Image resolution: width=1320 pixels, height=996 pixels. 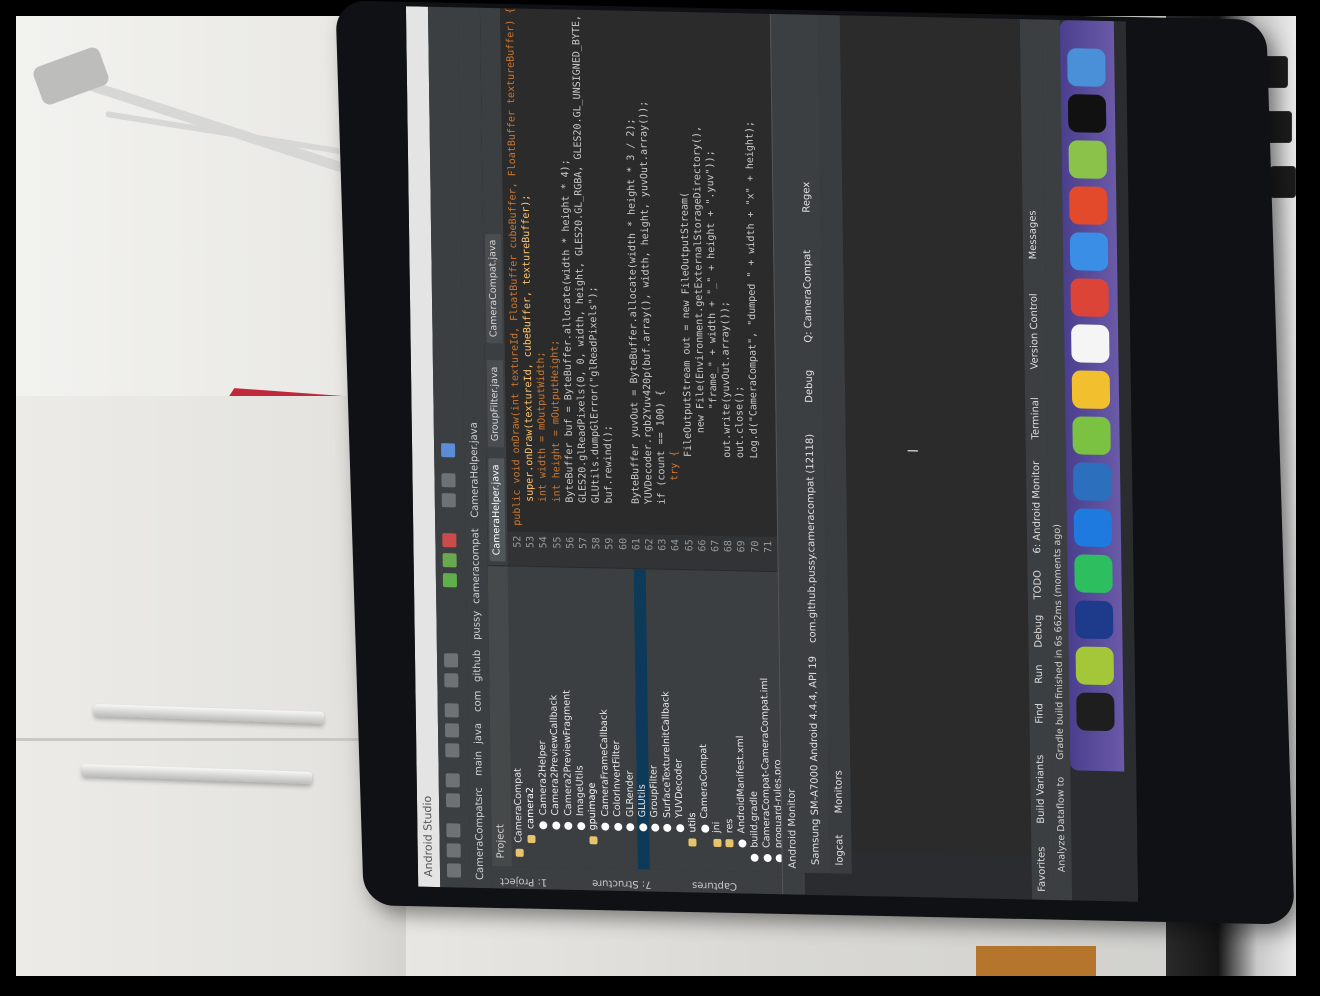 What do you see at coordinates (479, 733) in the screenshot?
I see `breadcrumb: java` at bounding box center [479, 733].